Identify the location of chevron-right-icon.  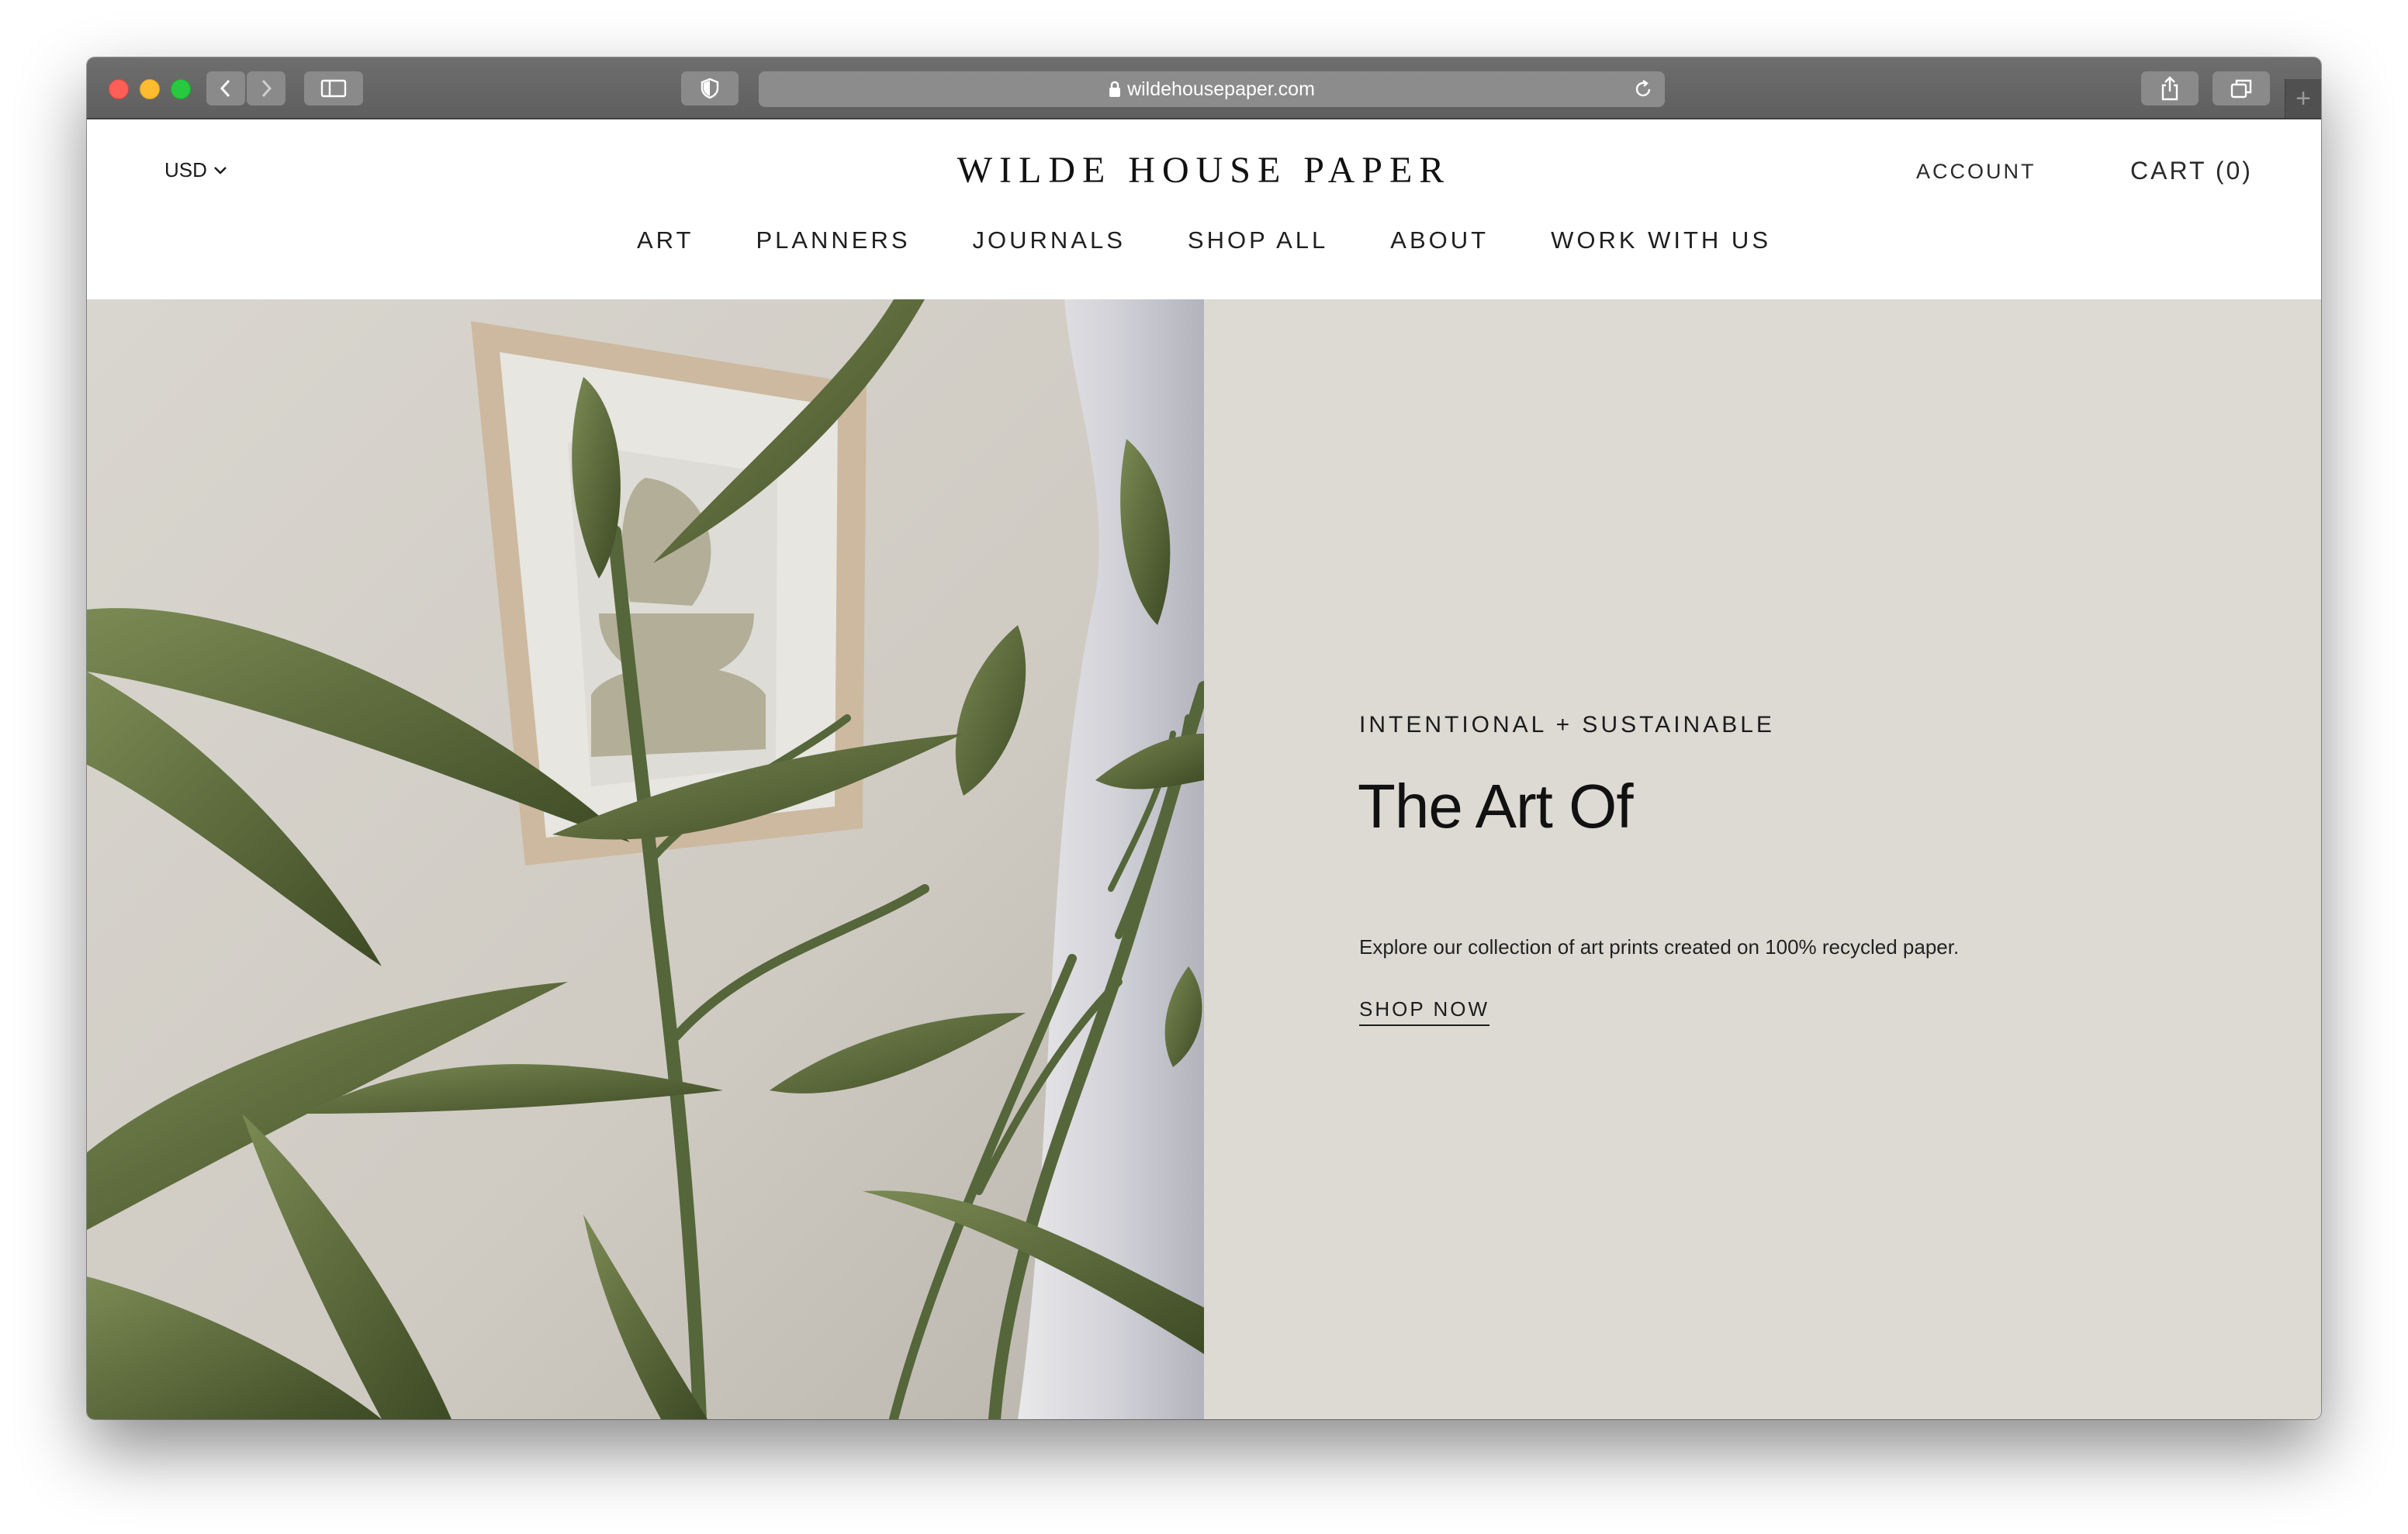
(266, 88).